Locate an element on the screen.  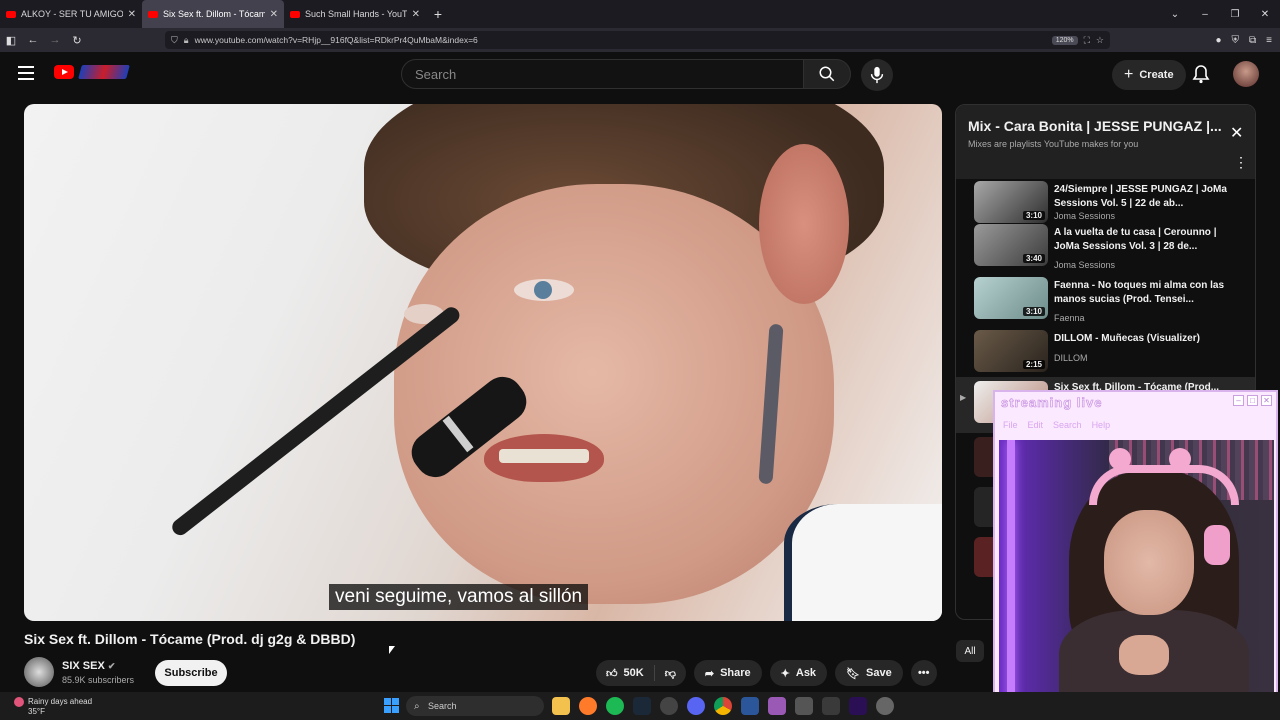
weather-widget: Rainy days ahead 35°F is located at coordinates (53, 706).